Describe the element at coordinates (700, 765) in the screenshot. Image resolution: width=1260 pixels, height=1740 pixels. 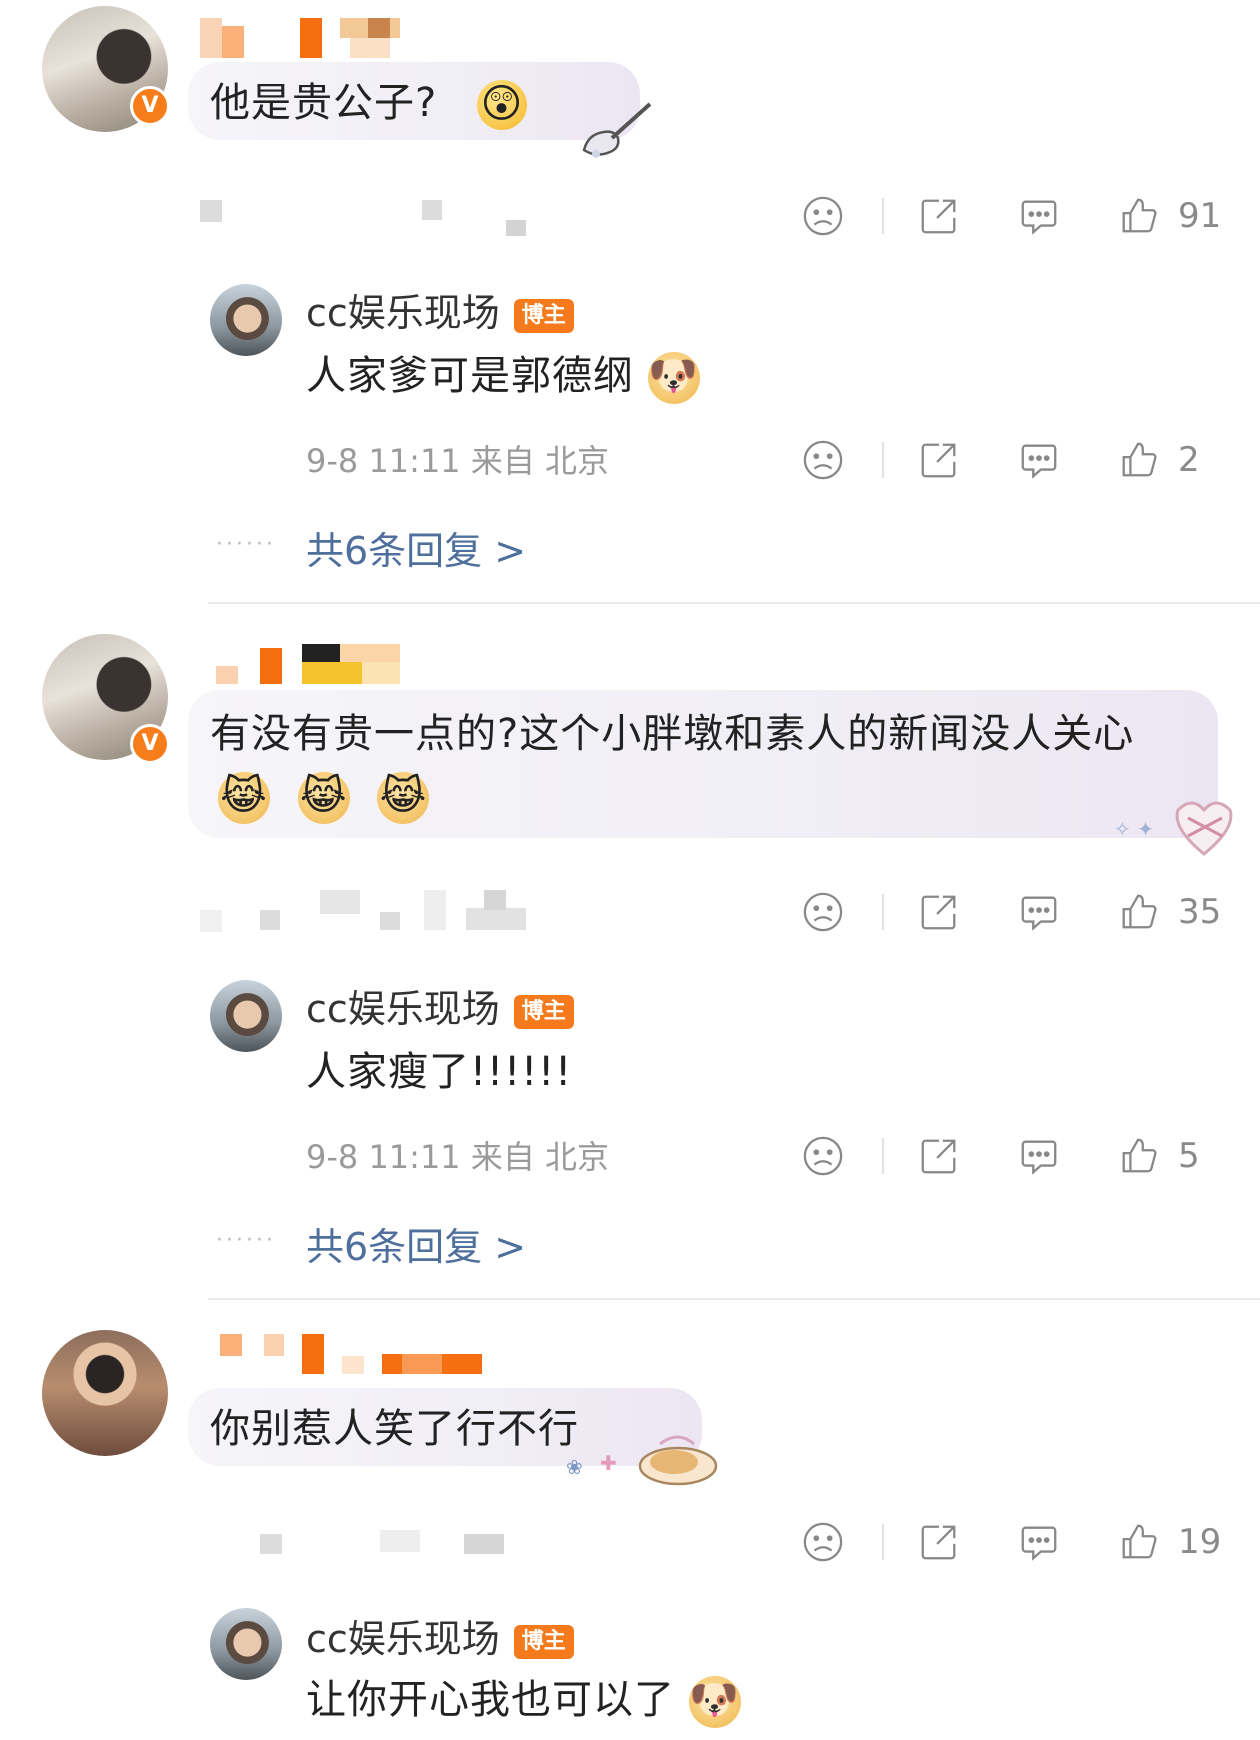
I see `comment-text: 有没有贵一点的?这个小胖墩和素人的新闻没人关心 😹 😹 😹` at that location.